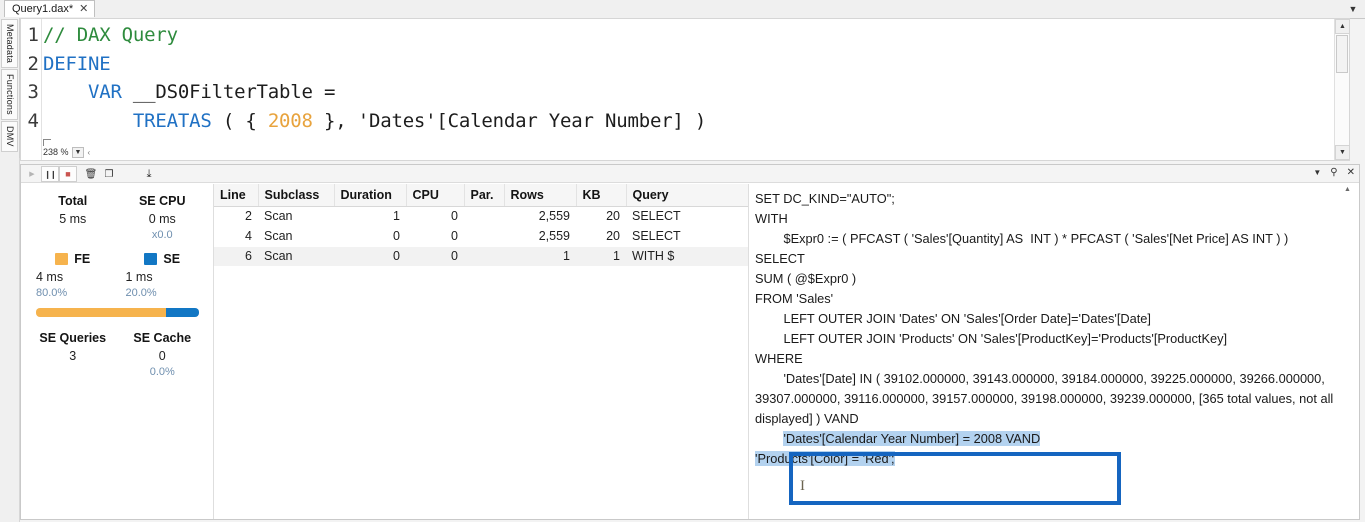 The width and height of the screenshot is (1365, 522). I want to click on table-column-header: Line, so click(236, 195).